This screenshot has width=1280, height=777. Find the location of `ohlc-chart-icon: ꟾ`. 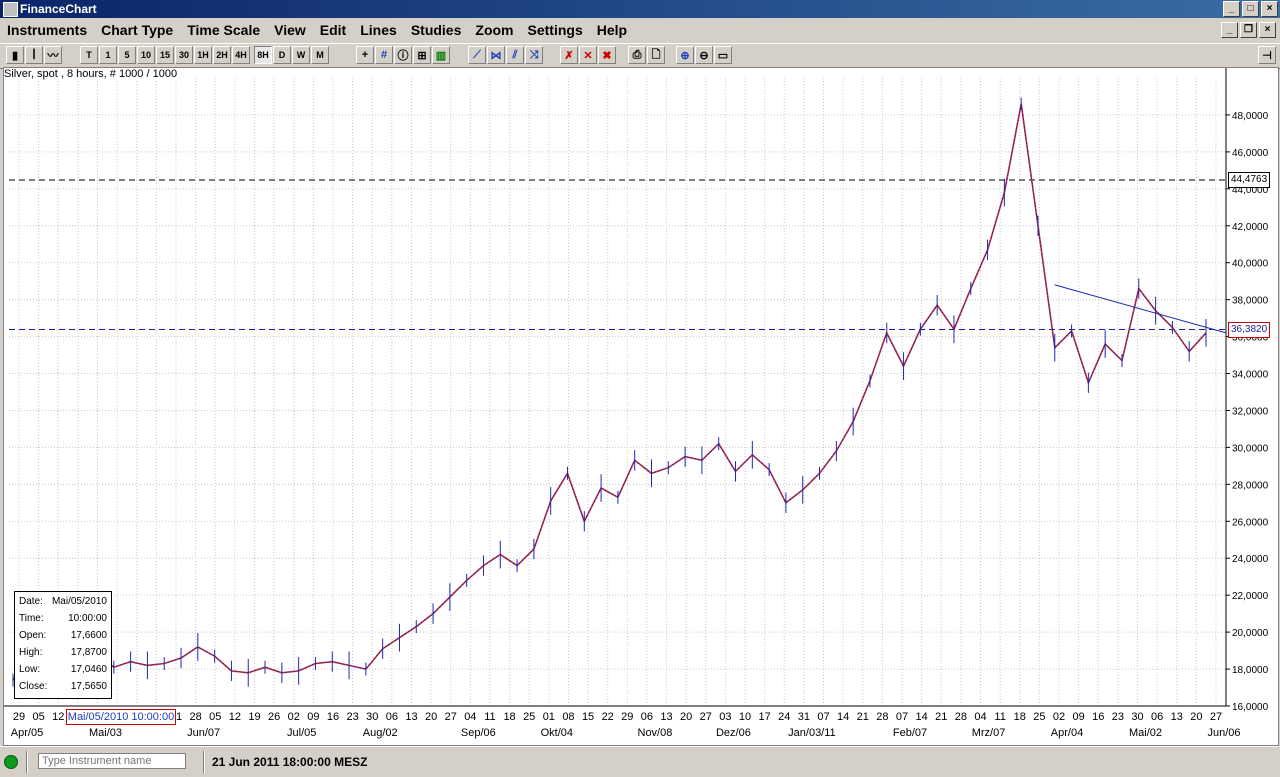

ohlc-chart-icon: ꟾ is located at coordinates (34, 55).